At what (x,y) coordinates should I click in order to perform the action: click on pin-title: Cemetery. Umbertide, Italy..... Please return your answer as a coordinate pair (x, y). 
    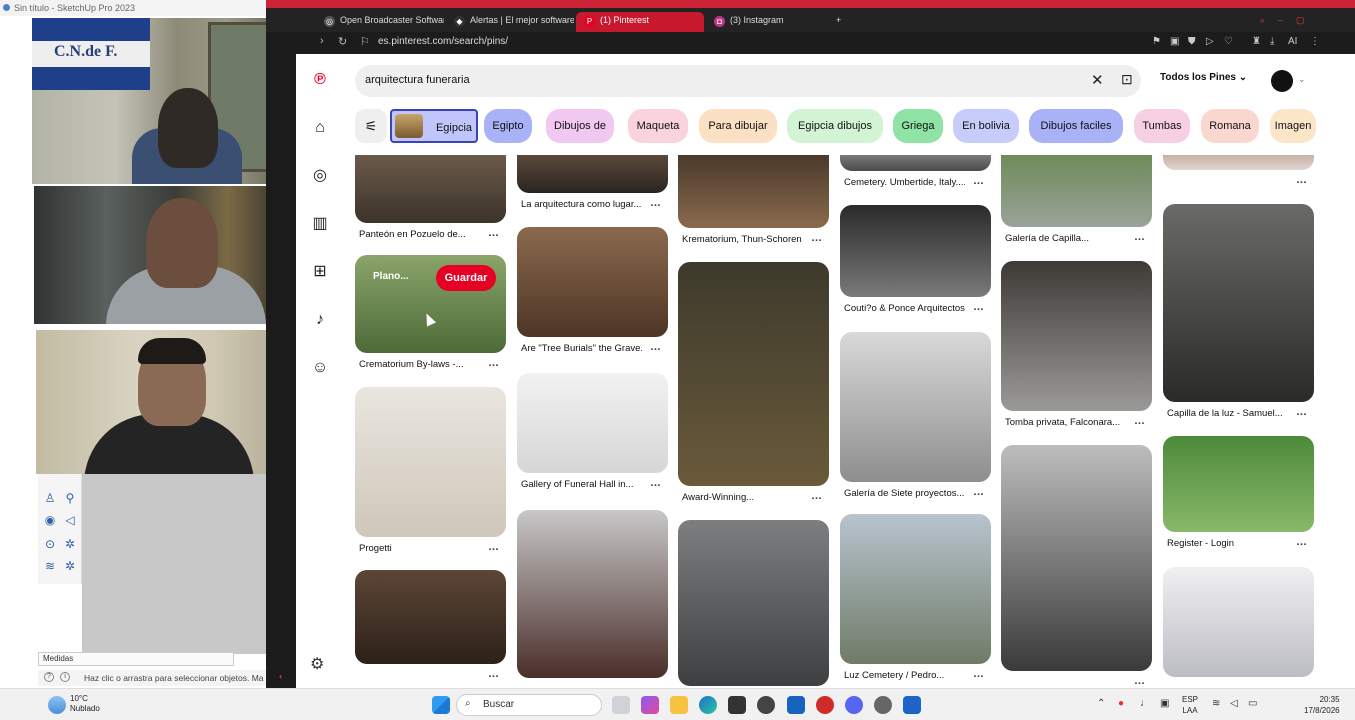
    Looking at the image, I should click on (904, 182).